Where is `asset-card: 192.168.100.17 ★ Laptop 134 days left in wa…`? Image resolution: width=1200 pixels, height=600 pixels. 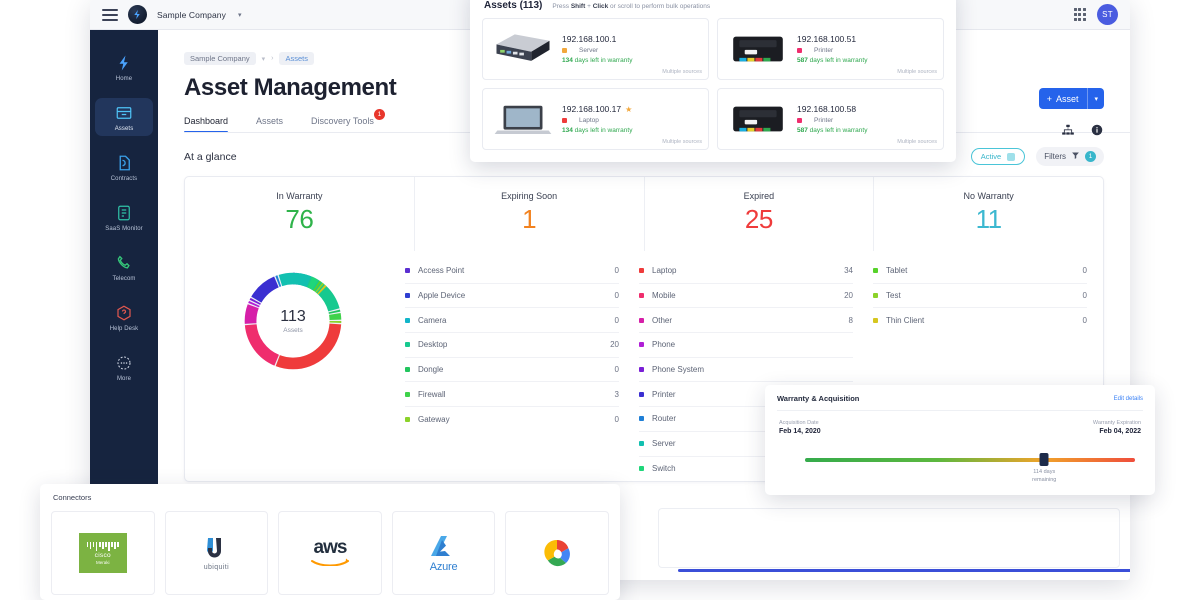
asset-card: 192.168.100.17 ★ Laptop 134 days left in wa… is located at coordinates (595, 119).